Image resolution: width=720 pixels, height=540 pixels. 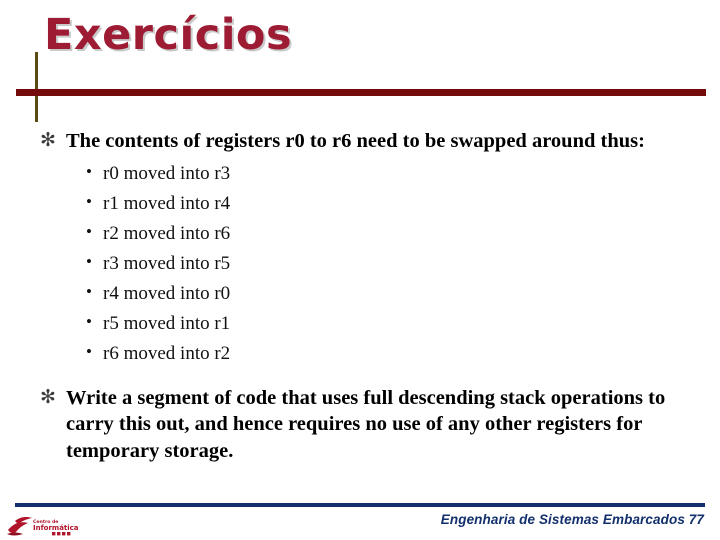 What do you see at coordinates (360, 234) in the screenshot?
I see `list-item: • r2 moved into r6` at bounding box center [360, 234].